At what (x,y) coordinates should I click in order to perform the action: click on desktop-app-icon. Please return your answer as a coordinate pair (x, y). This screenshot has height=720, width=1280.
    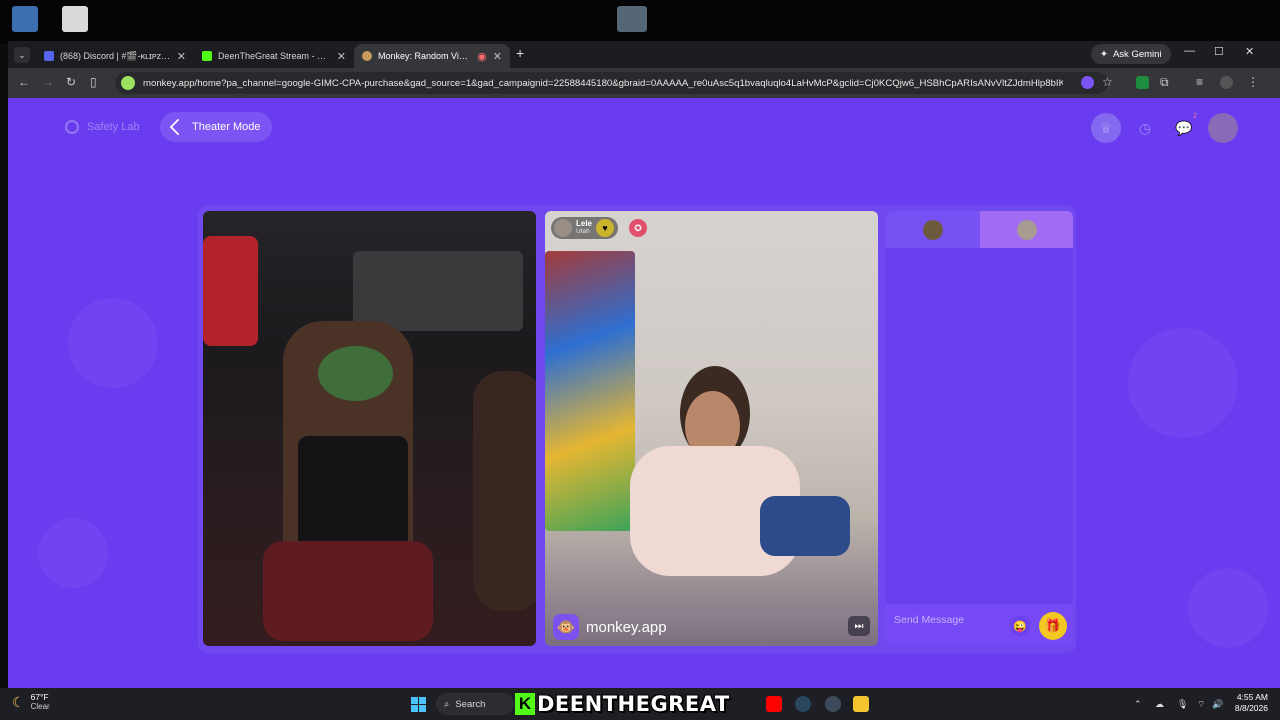
    Looking at the image, I should click on (75, 19).